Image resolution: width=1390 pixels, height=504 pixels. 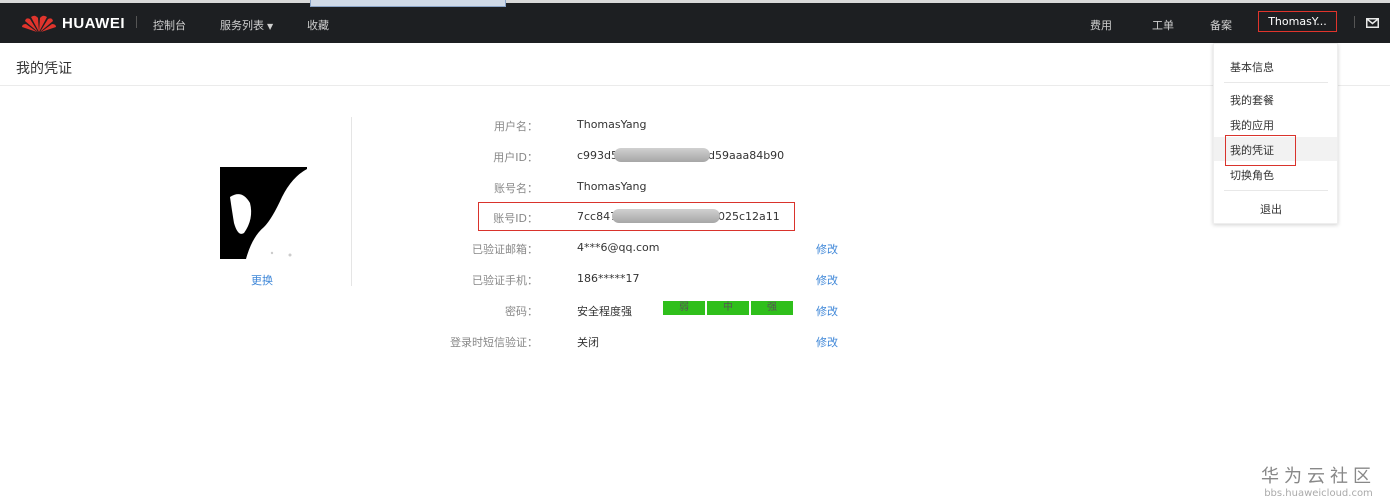 I want to click on watermark-title: 华为云社区, so click(x=1318, y=476).